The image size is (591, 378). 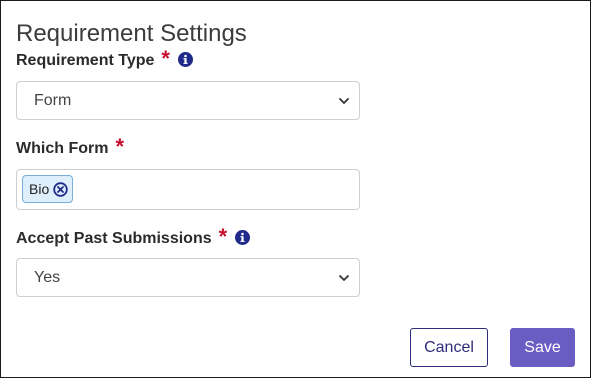 What do you see at coordinates (85, 60) in the screenshot?
I see `requirement-type-label: Requirement Type` at bounding box center [85, 60].